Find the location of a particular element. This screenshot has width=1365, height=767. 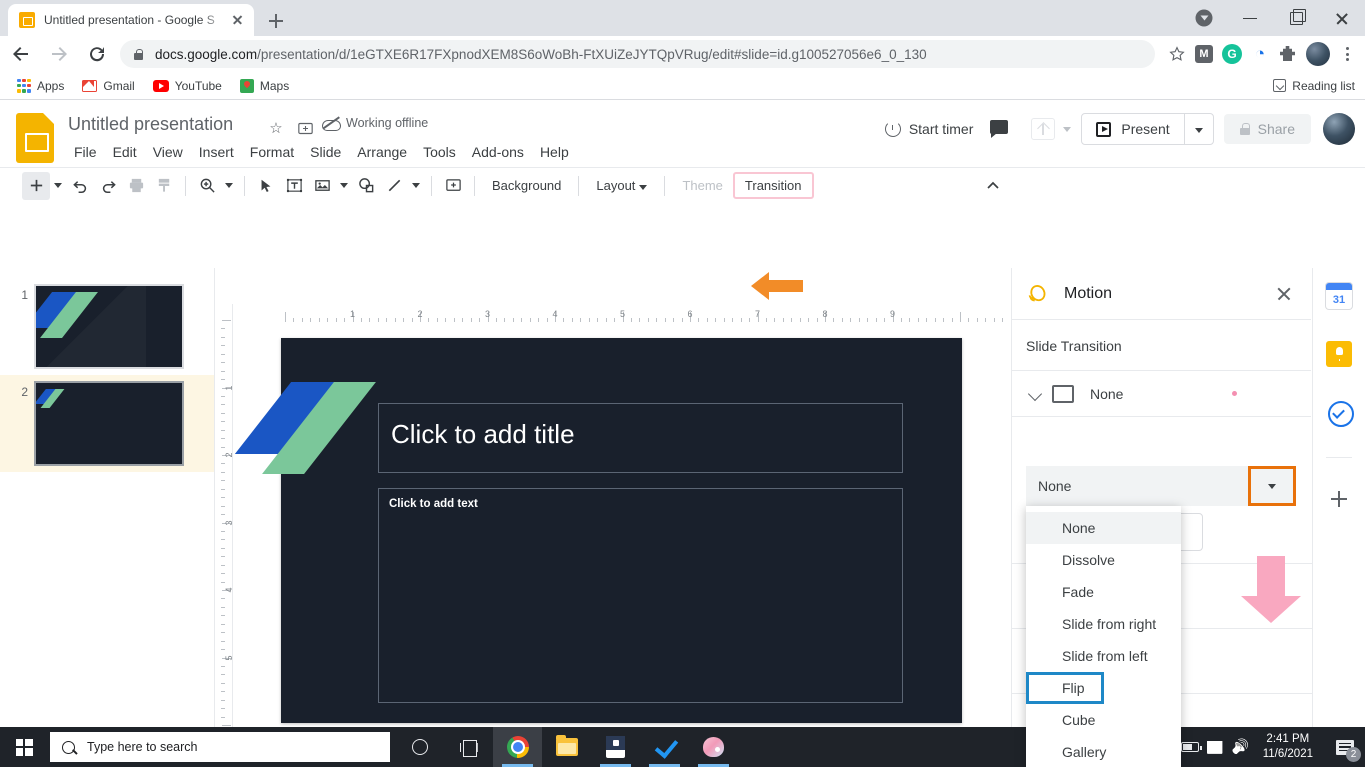

taskbar-clock: 2:41 PM 11/6/2021 is located at coordinates (1290, 747).